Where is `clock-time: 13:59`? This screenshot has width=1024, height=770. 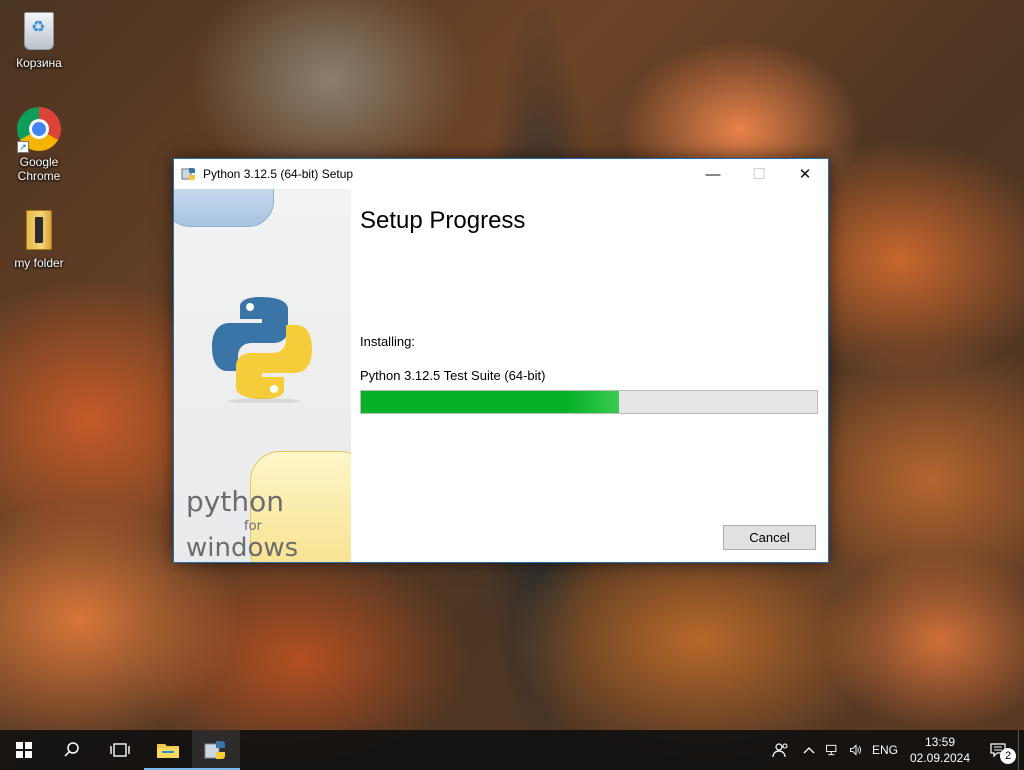 clock-time: 13:59 is located at coordinates (940, 742).